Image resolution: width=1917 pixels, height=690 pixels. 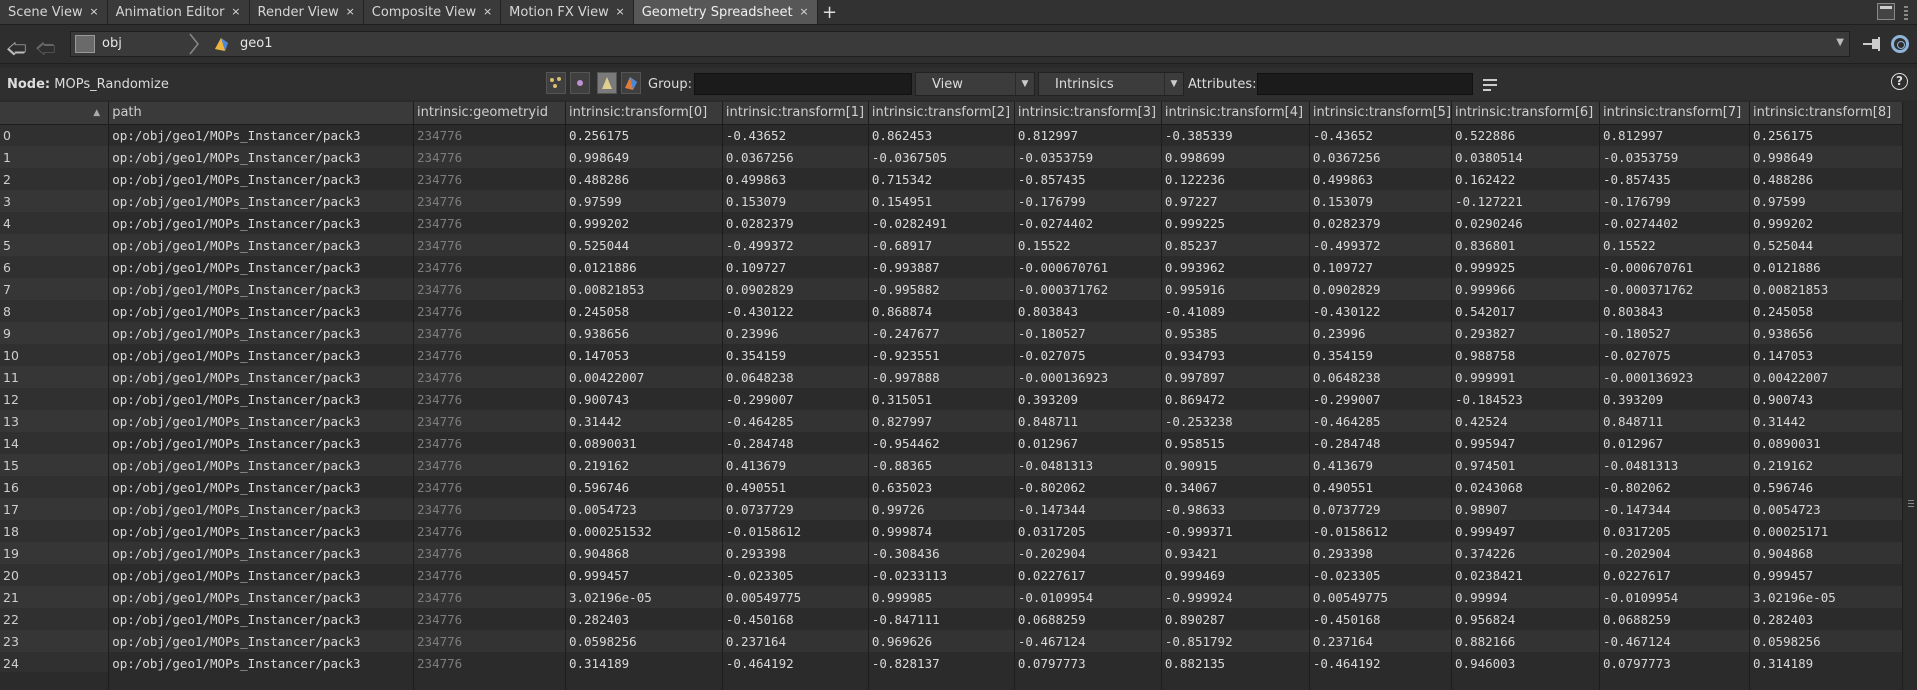 I want to click on table-cell: 0.999225, so click(x=1235, y=223).